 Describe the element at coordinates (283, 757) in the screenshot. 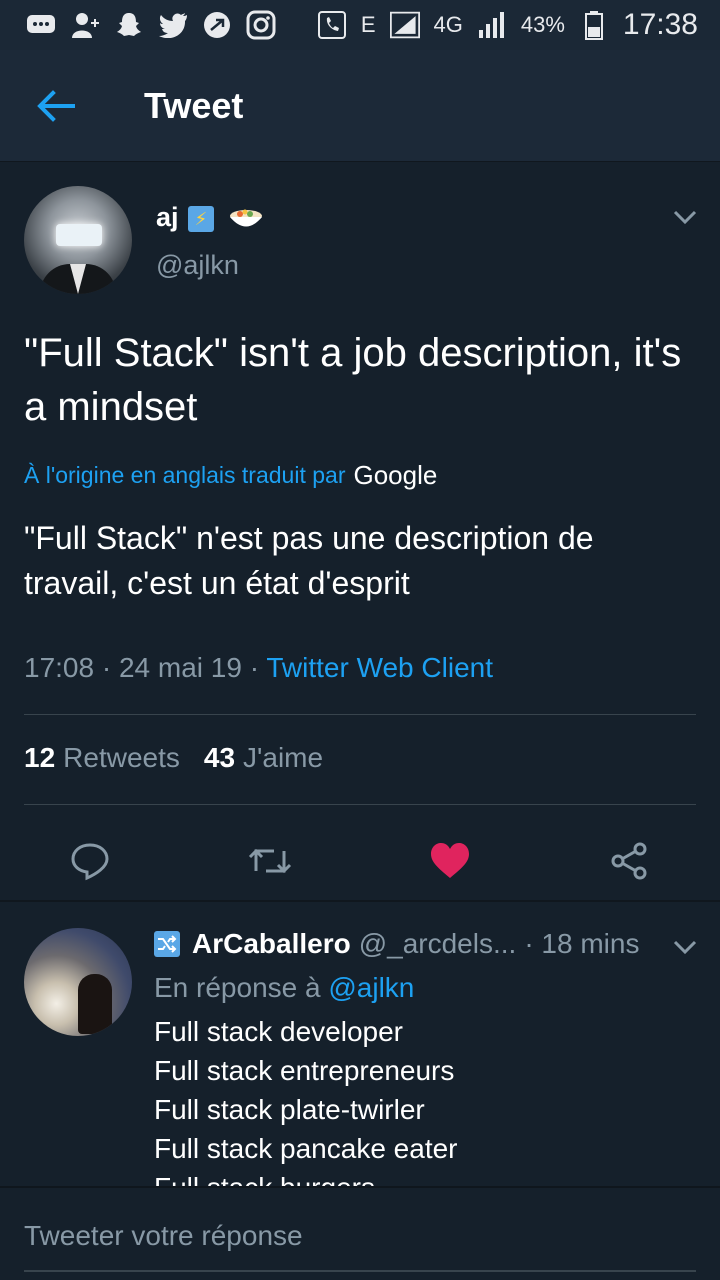

I see `likes-label: J'aime` at that location.